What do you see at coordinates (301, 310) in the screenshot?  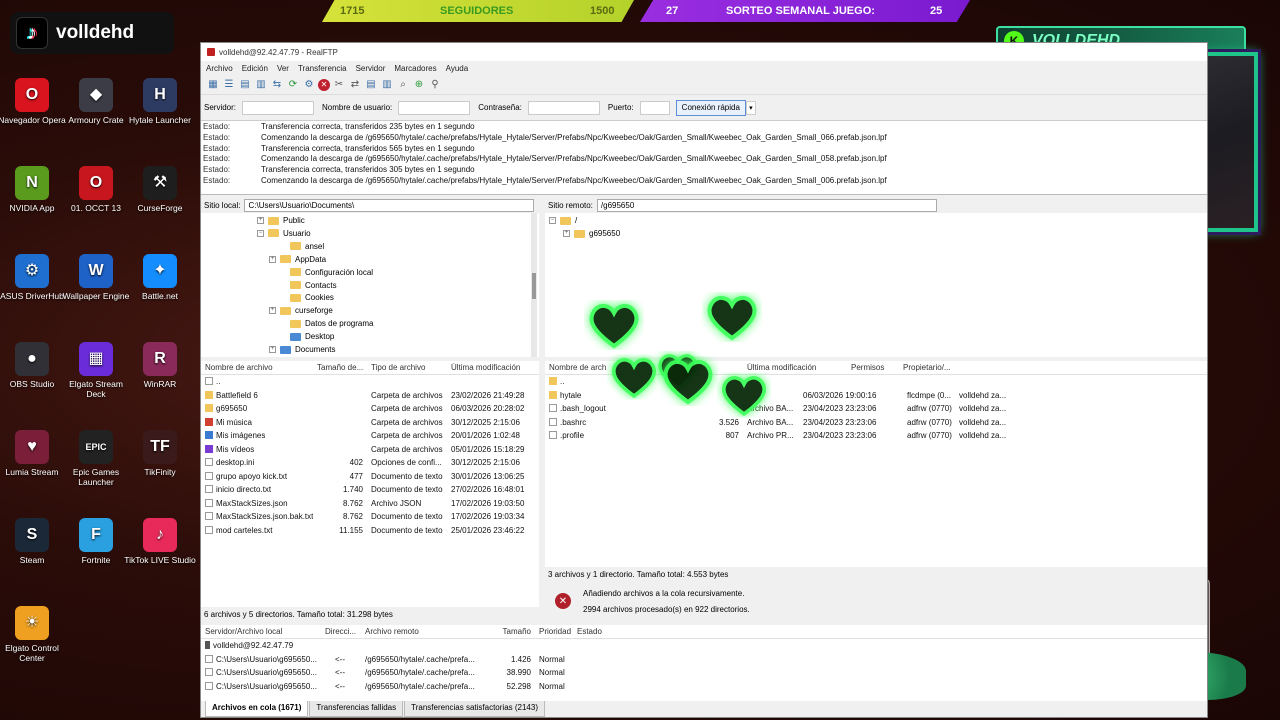 I see `local-tree-item: + curseforge` at bounding box center [301, 310].